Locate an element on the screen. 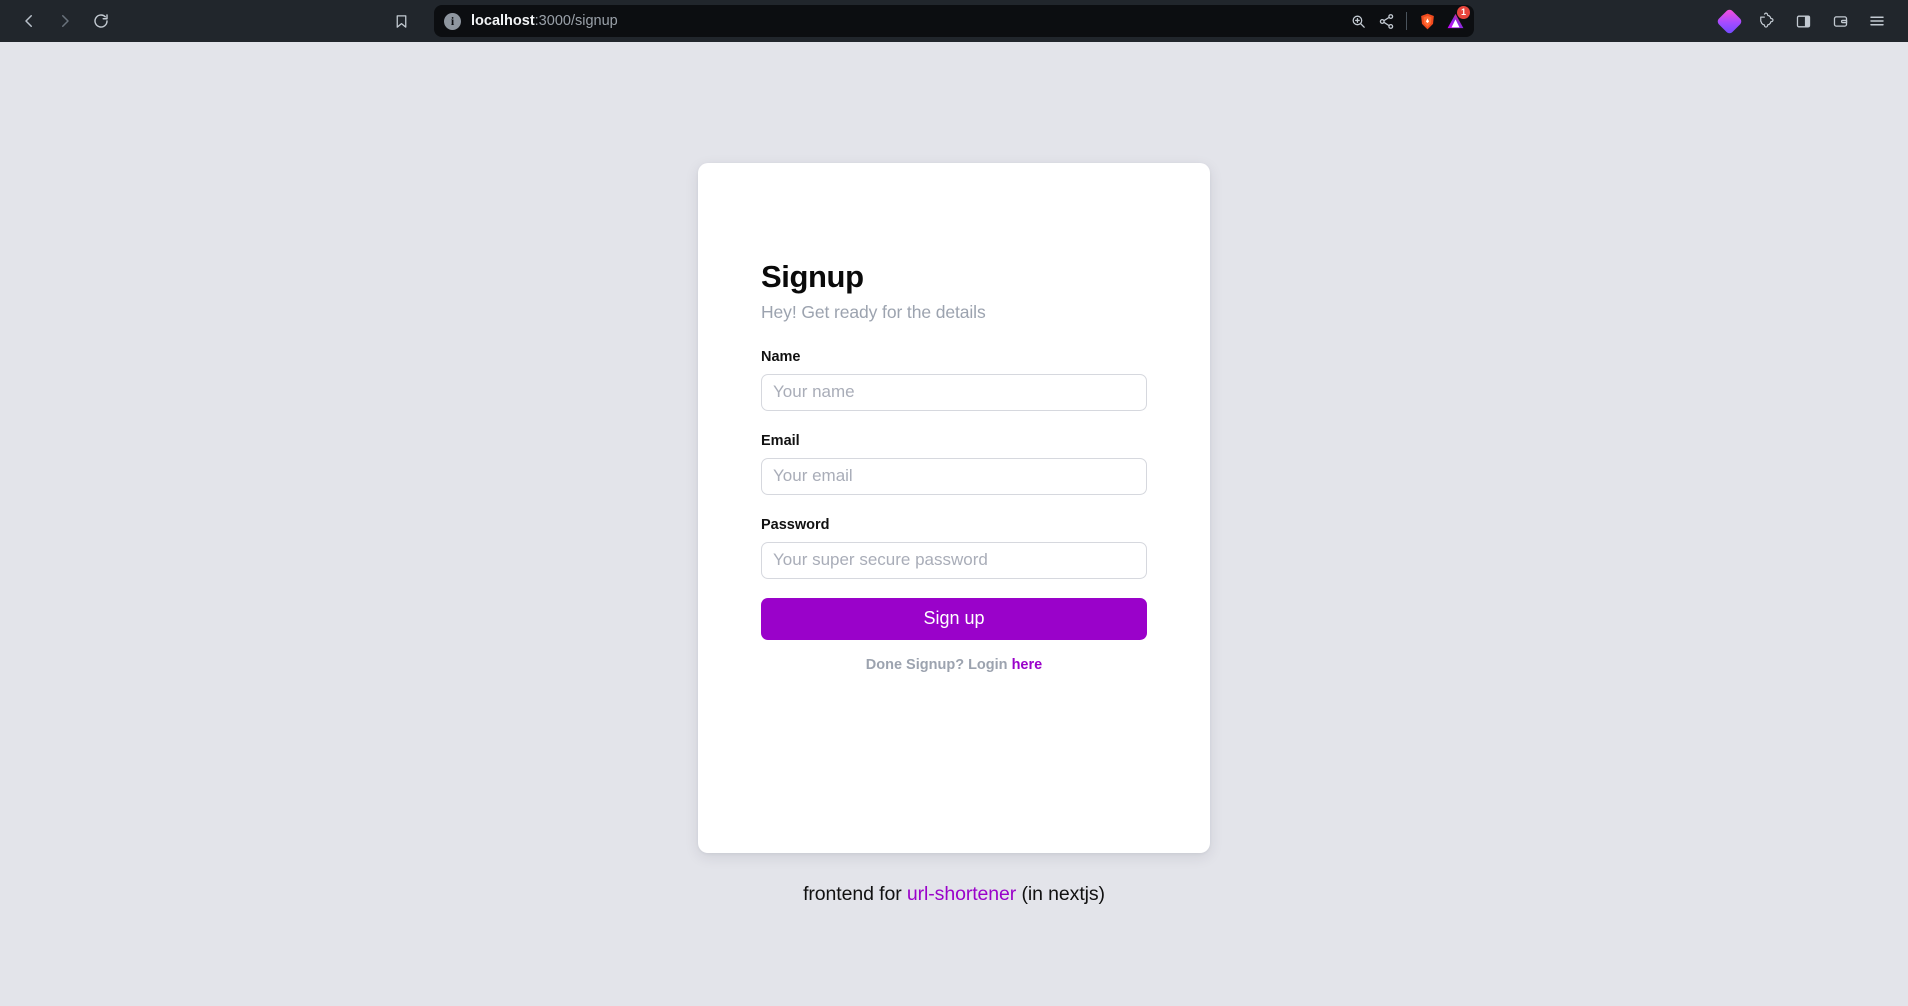 The image size is (1908, 1006). extension-badge-count: 1 is located at coordinates (1463, 12).